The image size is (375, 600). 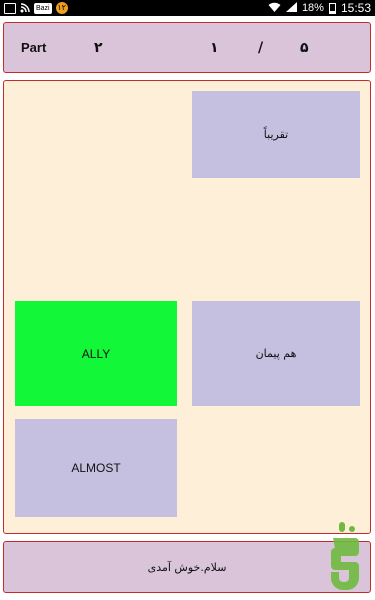 I want to click on card-label: هم پیمان, so click(x=276, y=353).